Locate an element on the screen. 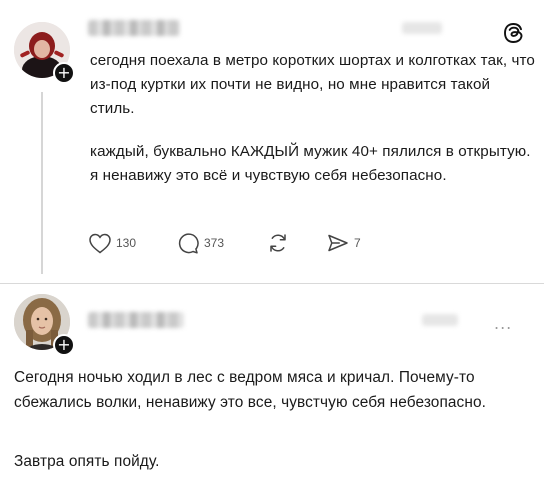  comment-bubble-icon is located at coordinates (188, 243).